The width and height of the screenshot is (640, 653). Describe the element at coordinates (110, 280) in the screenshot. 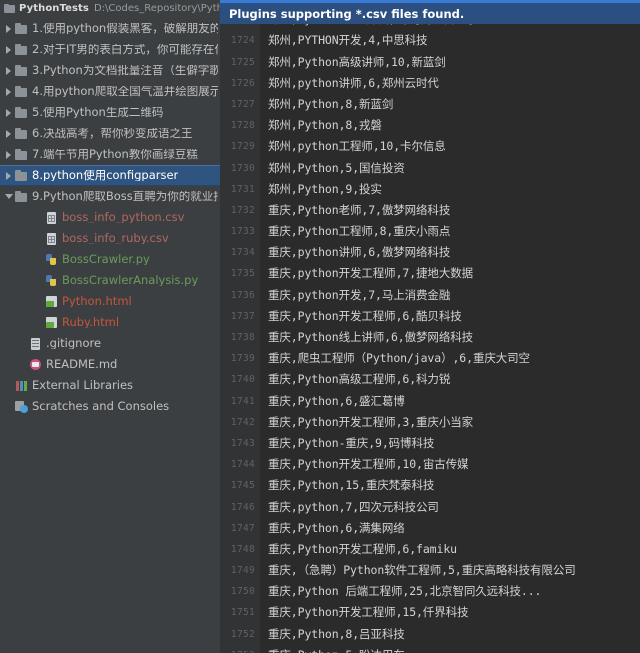

I see `tree-item-12: BossCrawlerAnalysis.py` at that location.